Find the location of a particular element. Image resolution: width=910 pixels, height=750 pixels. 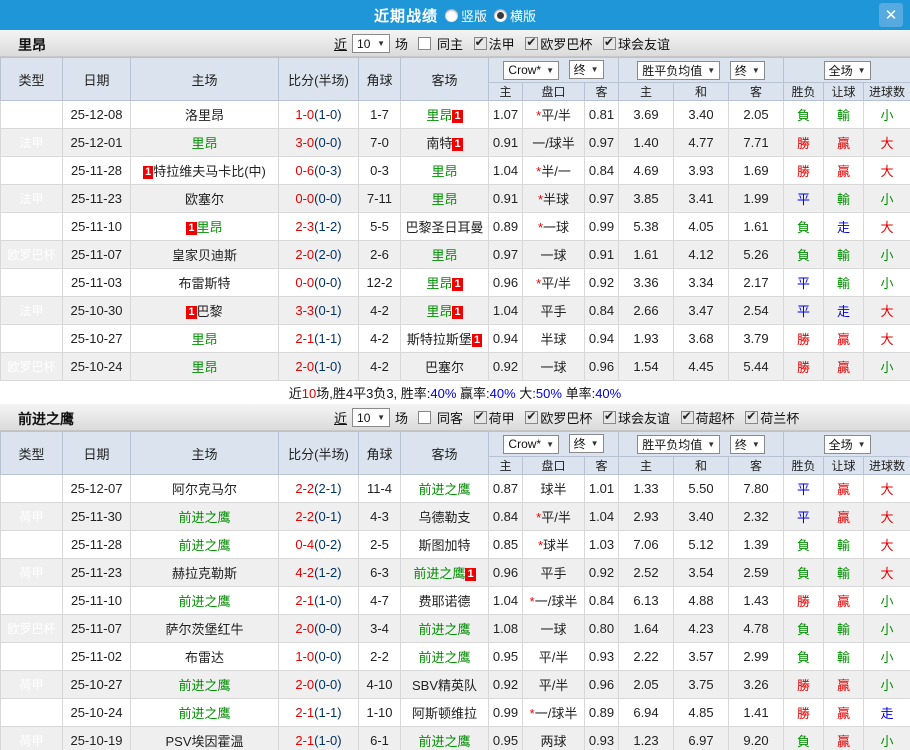

home-team-cell: 1 特拉维夫马卡比(中) is located at coordinates (204, 170).